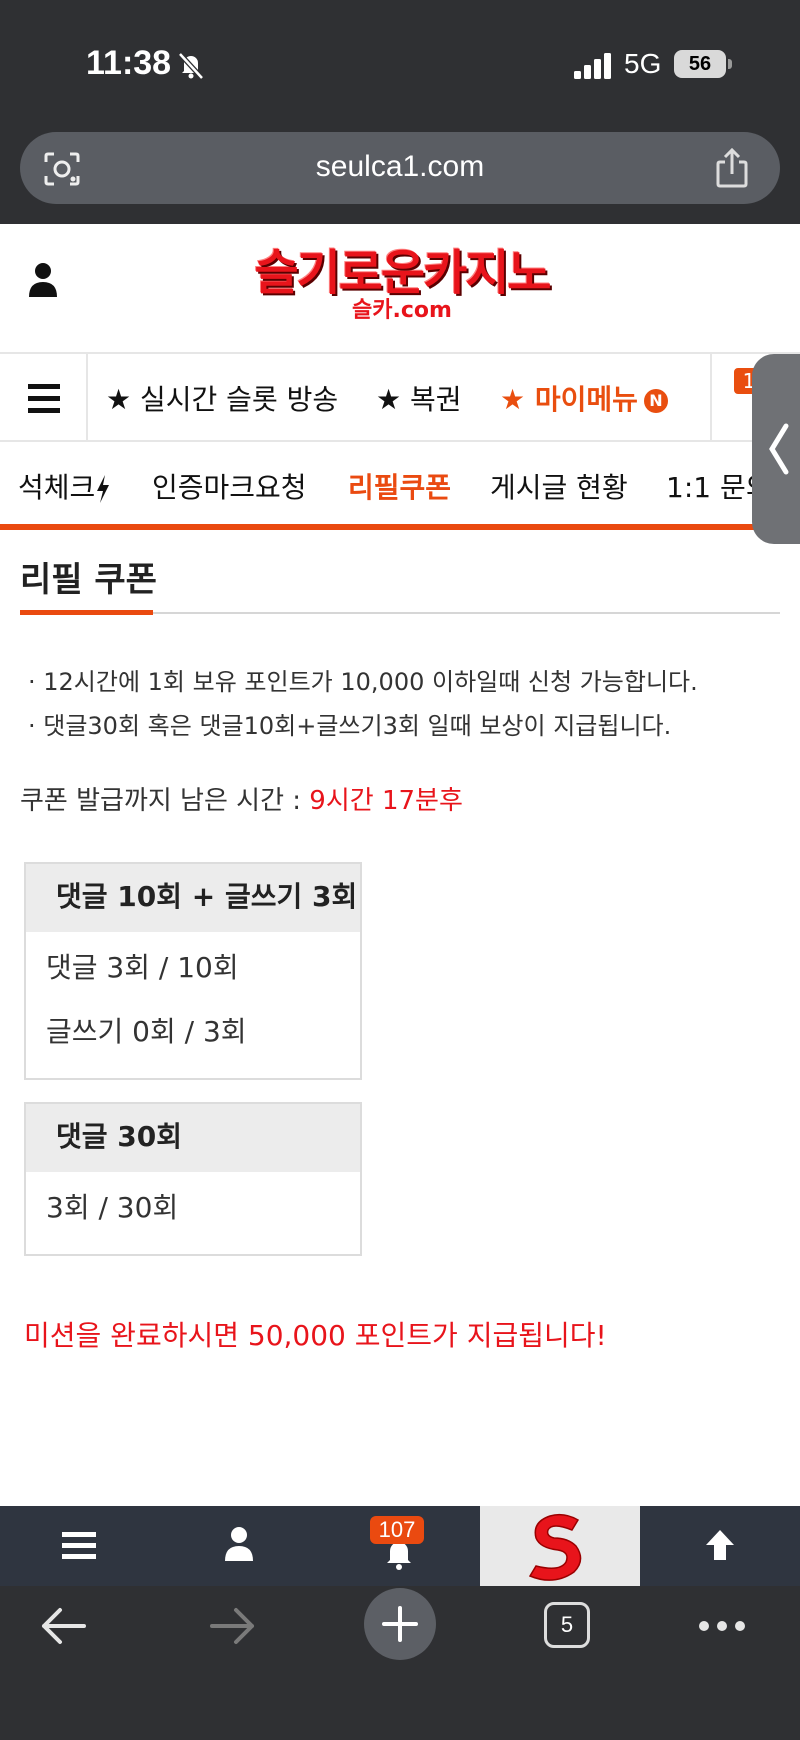  Describe the element at coordinates (779, 449) in the screenshot. I see `chevron-left-icon` at that location.